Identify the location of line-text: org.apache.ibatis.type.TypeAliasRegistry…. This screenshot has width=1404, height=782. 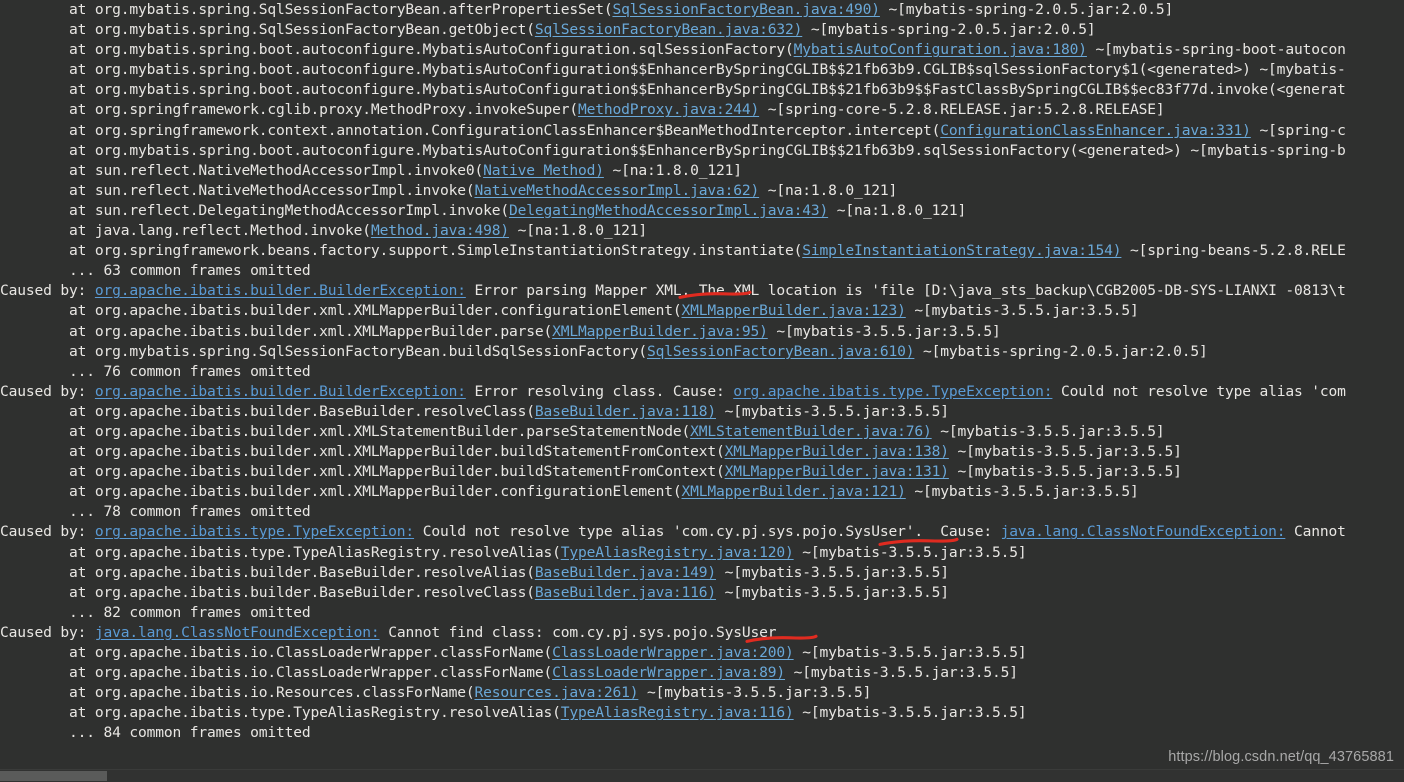
(327, 552).